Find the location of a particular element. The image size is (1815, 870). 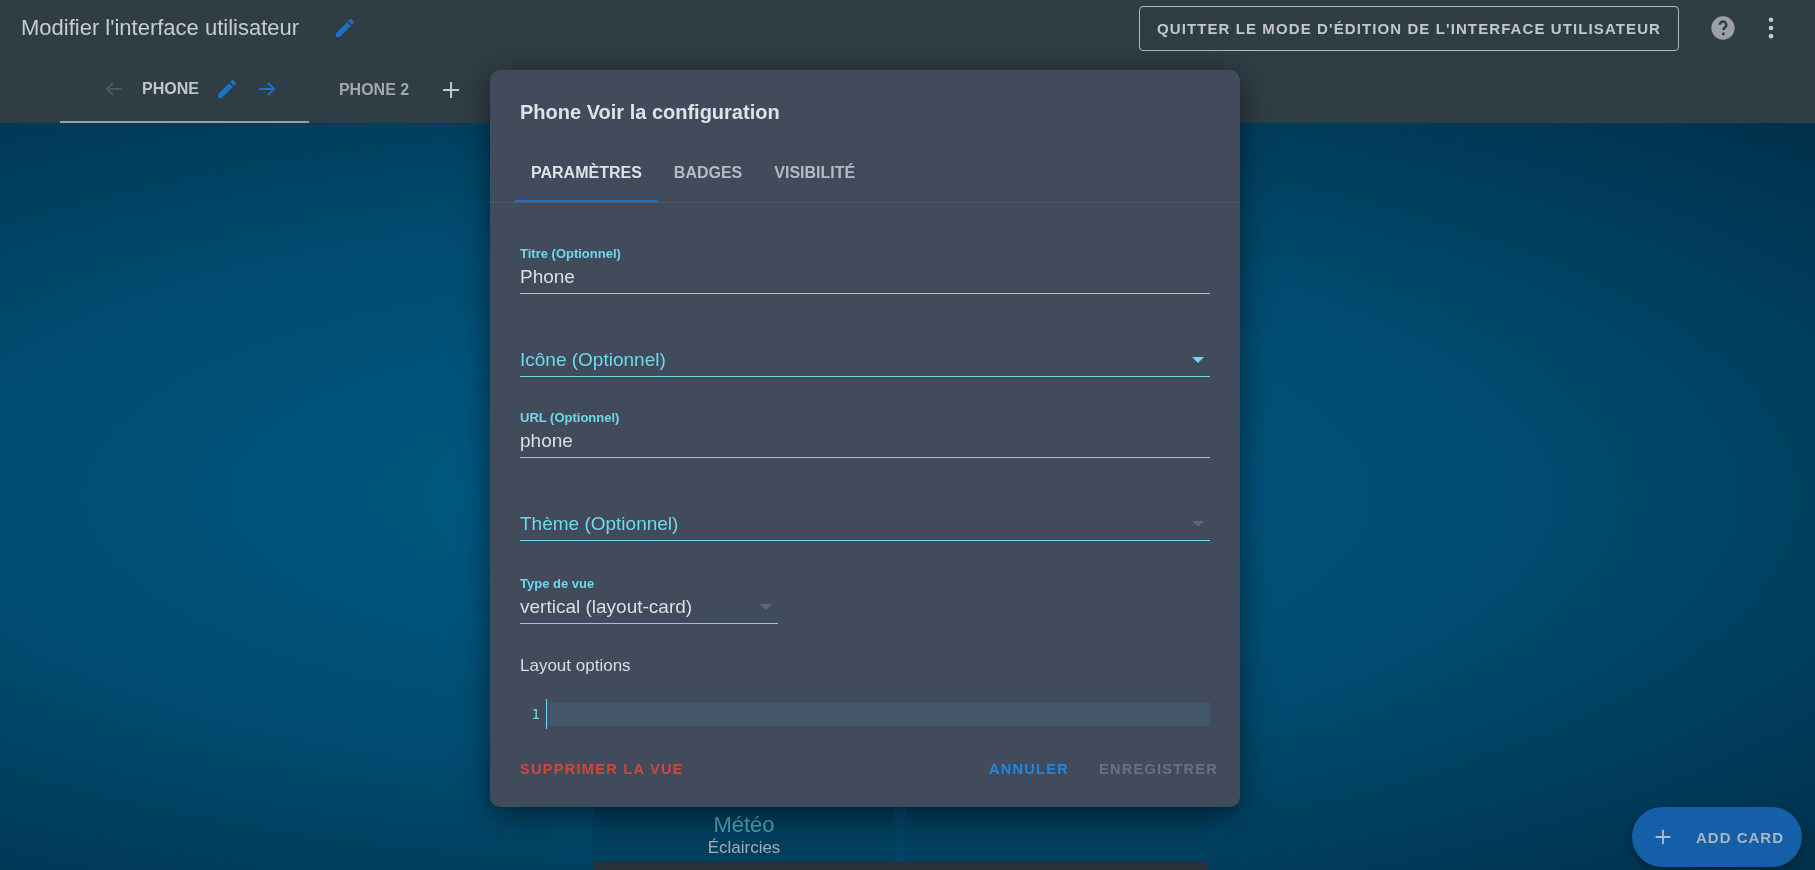

line-number: 1 is located at coordinates (535, 714).